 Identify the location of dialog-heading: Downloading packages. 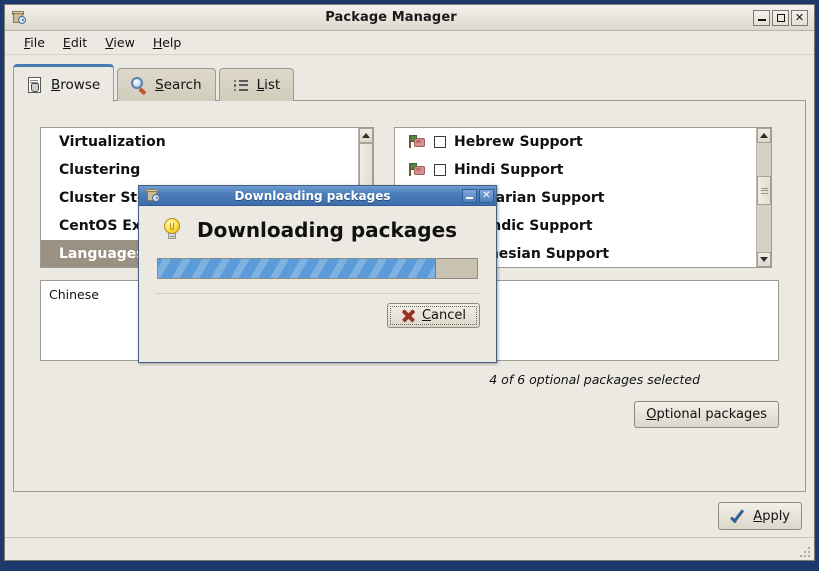
(327, 230).